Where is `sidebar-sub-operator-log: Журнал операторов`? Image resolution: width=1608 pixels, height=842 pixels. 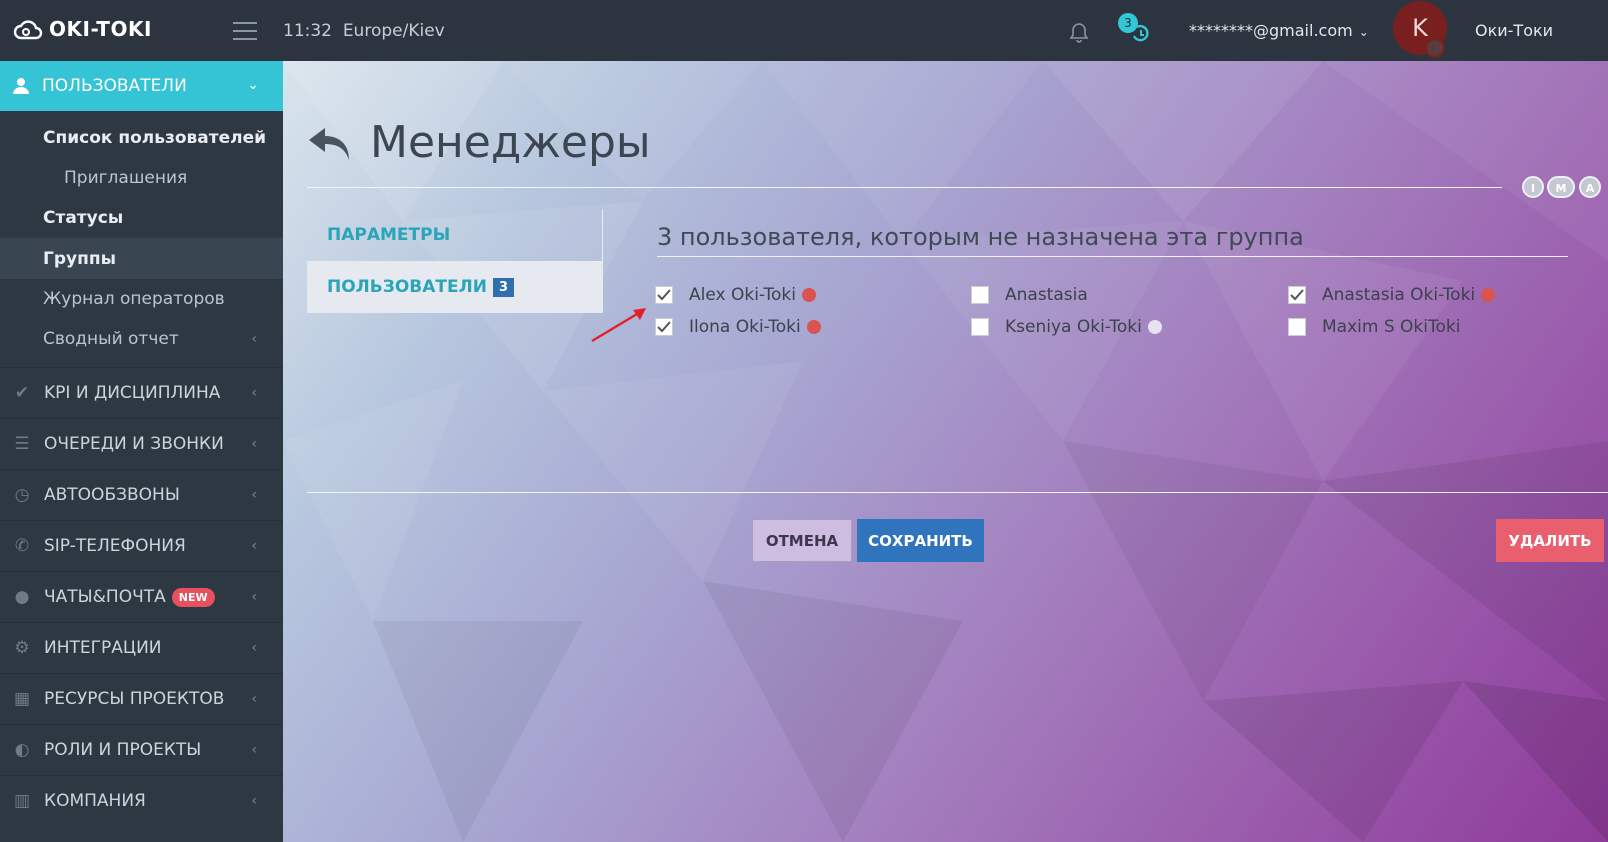
sidebar-sub-operator-log: Журнал операторов is located at coordinates (141, 298).